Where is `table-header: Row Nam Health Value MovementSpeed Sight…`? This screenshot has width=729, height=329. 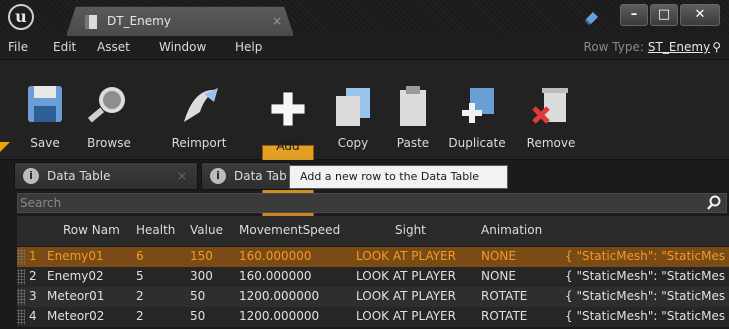
table-header: Row Nam Health Value MovementSpeed Sight… is located at coordinates (373, 231).